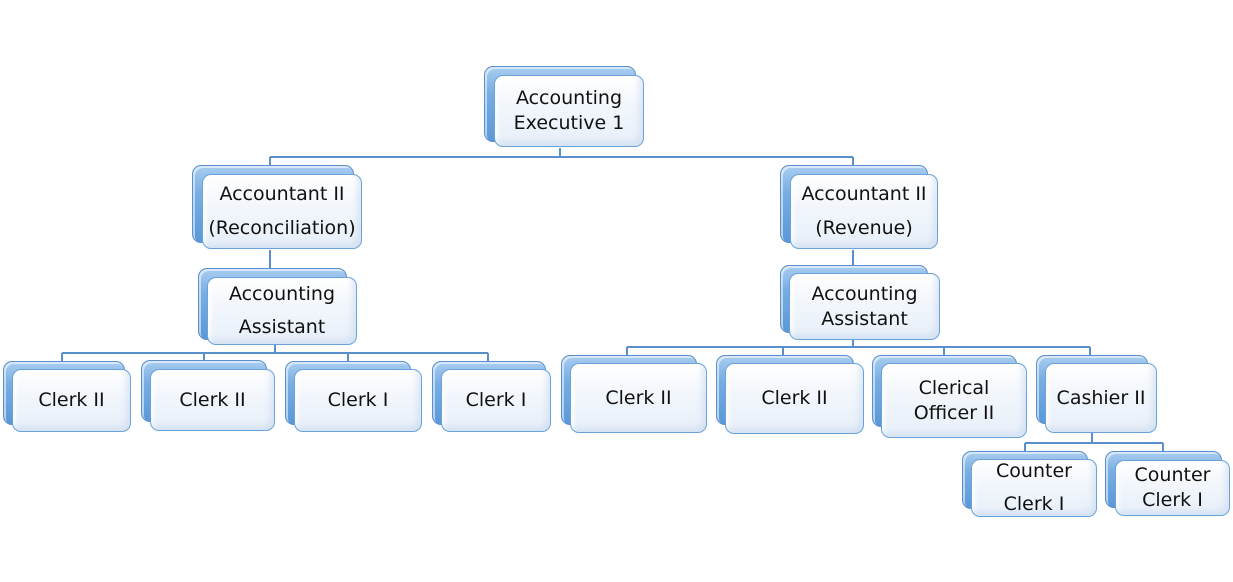 Image resolution: width=1233 pixels, height=582 pixels. I want to click on node-clerk-i-left-4: Clerk I, so click(492, 397).